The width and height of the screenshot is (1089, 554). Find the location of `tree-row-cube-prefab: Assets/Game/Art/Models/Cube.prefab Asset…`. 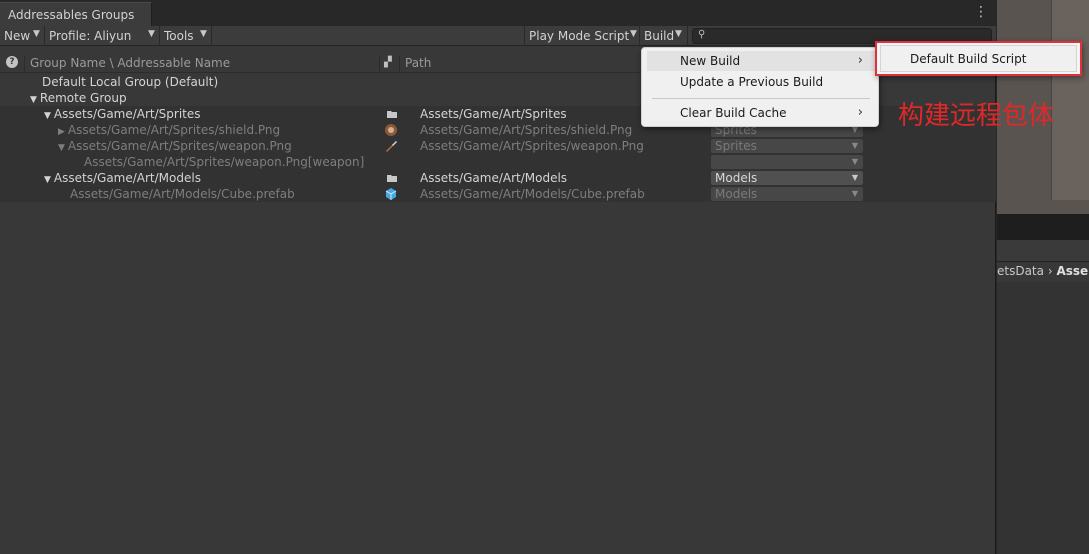

tree-row-cube-prefab: Assets/Game/Art/Models/Cube.prefab Asset… is located at coordinates (498, 194).